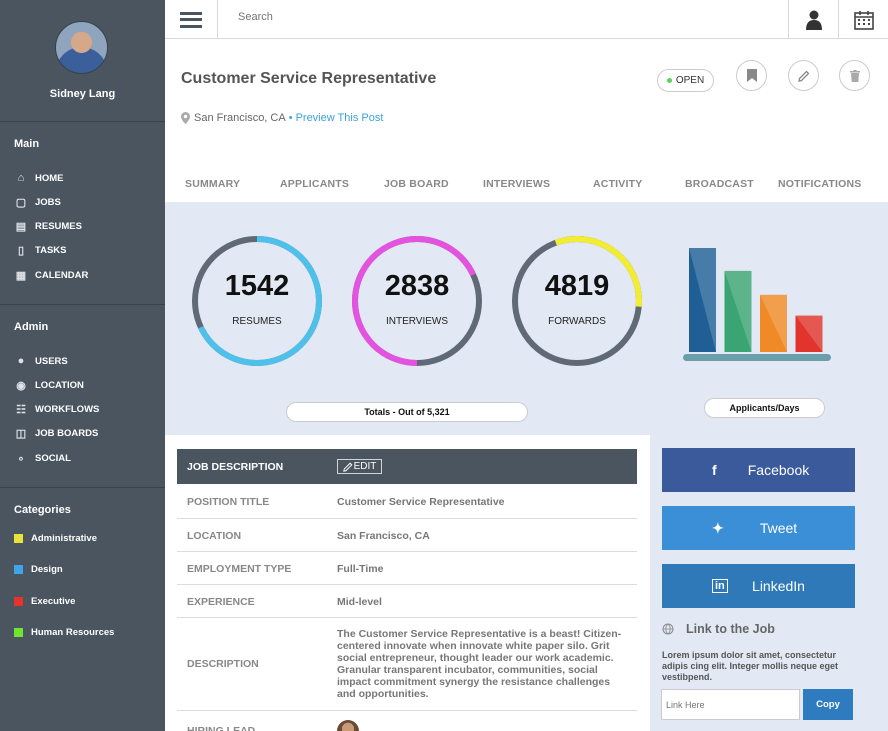 This screenshot has width=888, height=731. I want to click on job-location-line: San Francisco, CA • Preview This Post, so click(282, 118).